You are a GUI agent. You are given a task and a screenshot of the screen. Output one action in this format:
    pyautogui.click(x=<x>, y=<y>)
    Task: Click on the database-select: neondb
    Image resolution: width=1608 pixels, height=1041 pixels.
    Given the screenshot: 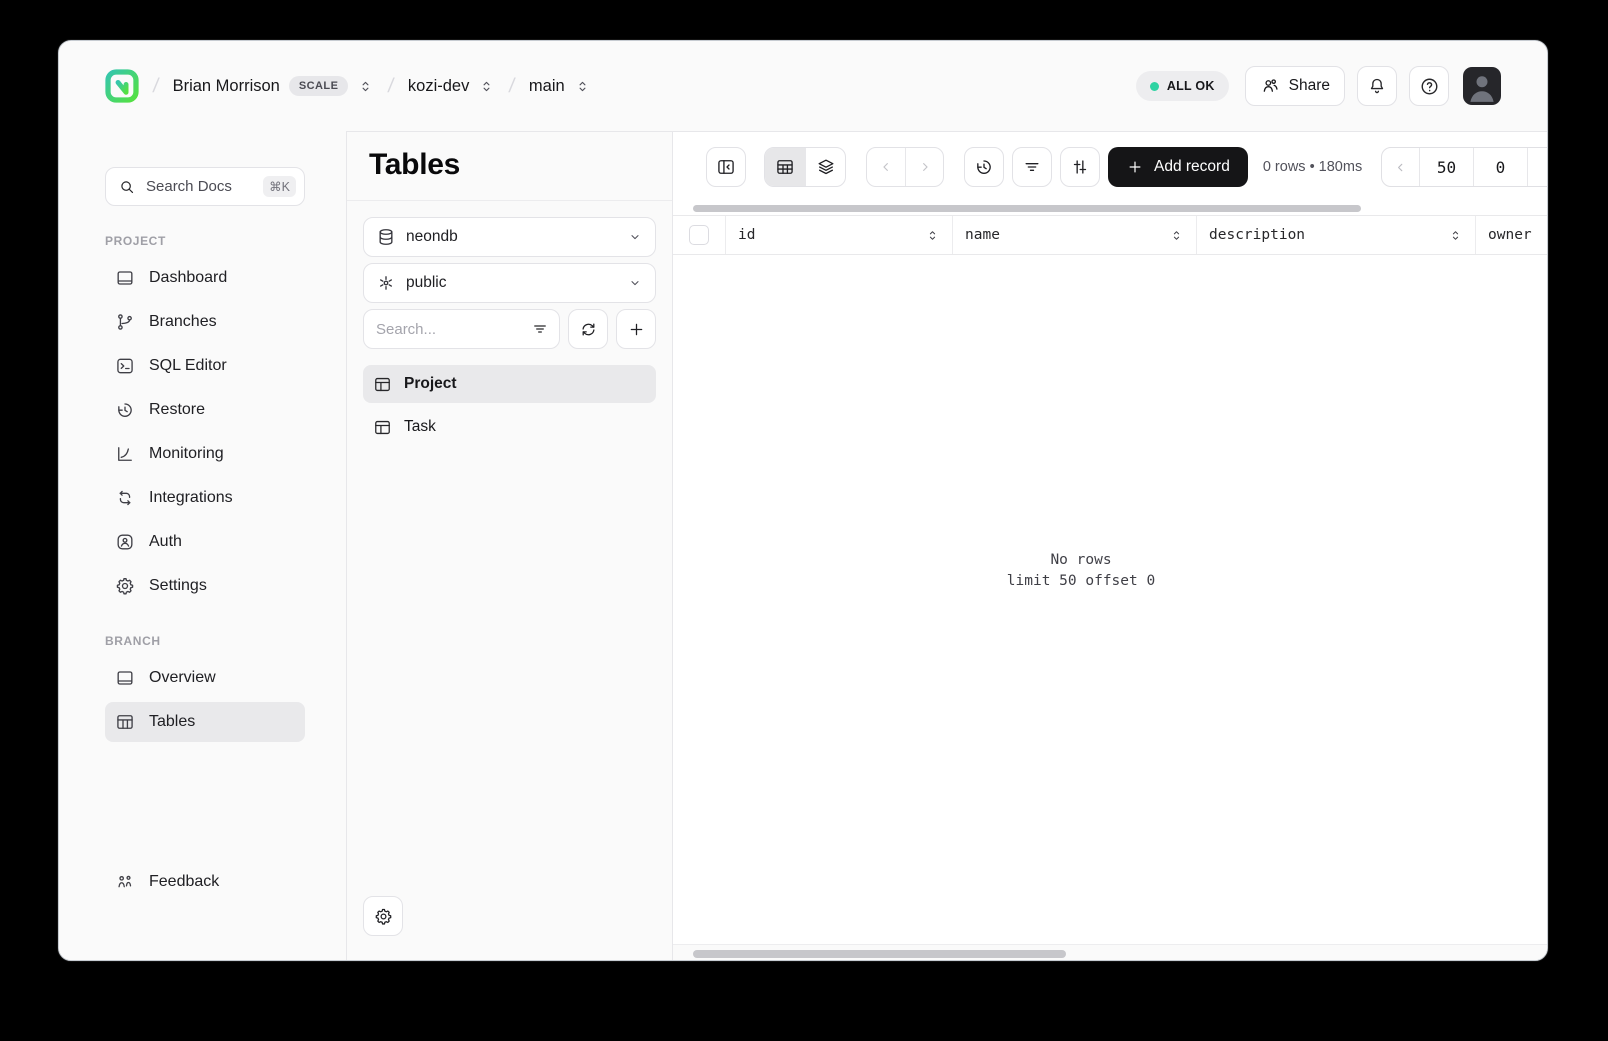 What is the action you would take?
    pyautogui.click(x=509, y=237)
    